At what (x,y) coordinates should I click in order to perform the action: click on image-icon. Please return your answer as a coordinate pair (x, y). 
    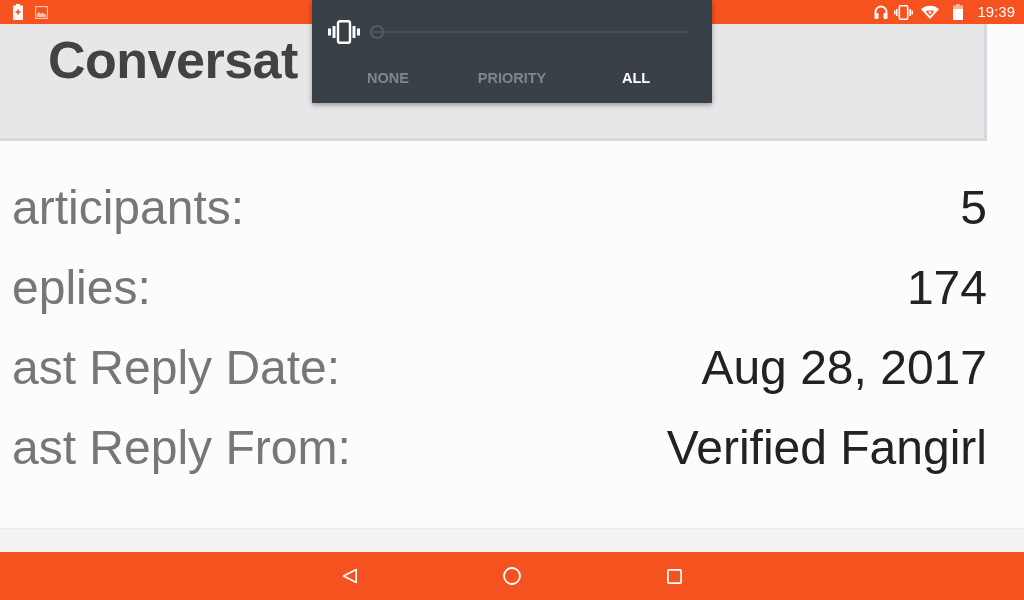
    Looking at the image, I should click on (41, 12).